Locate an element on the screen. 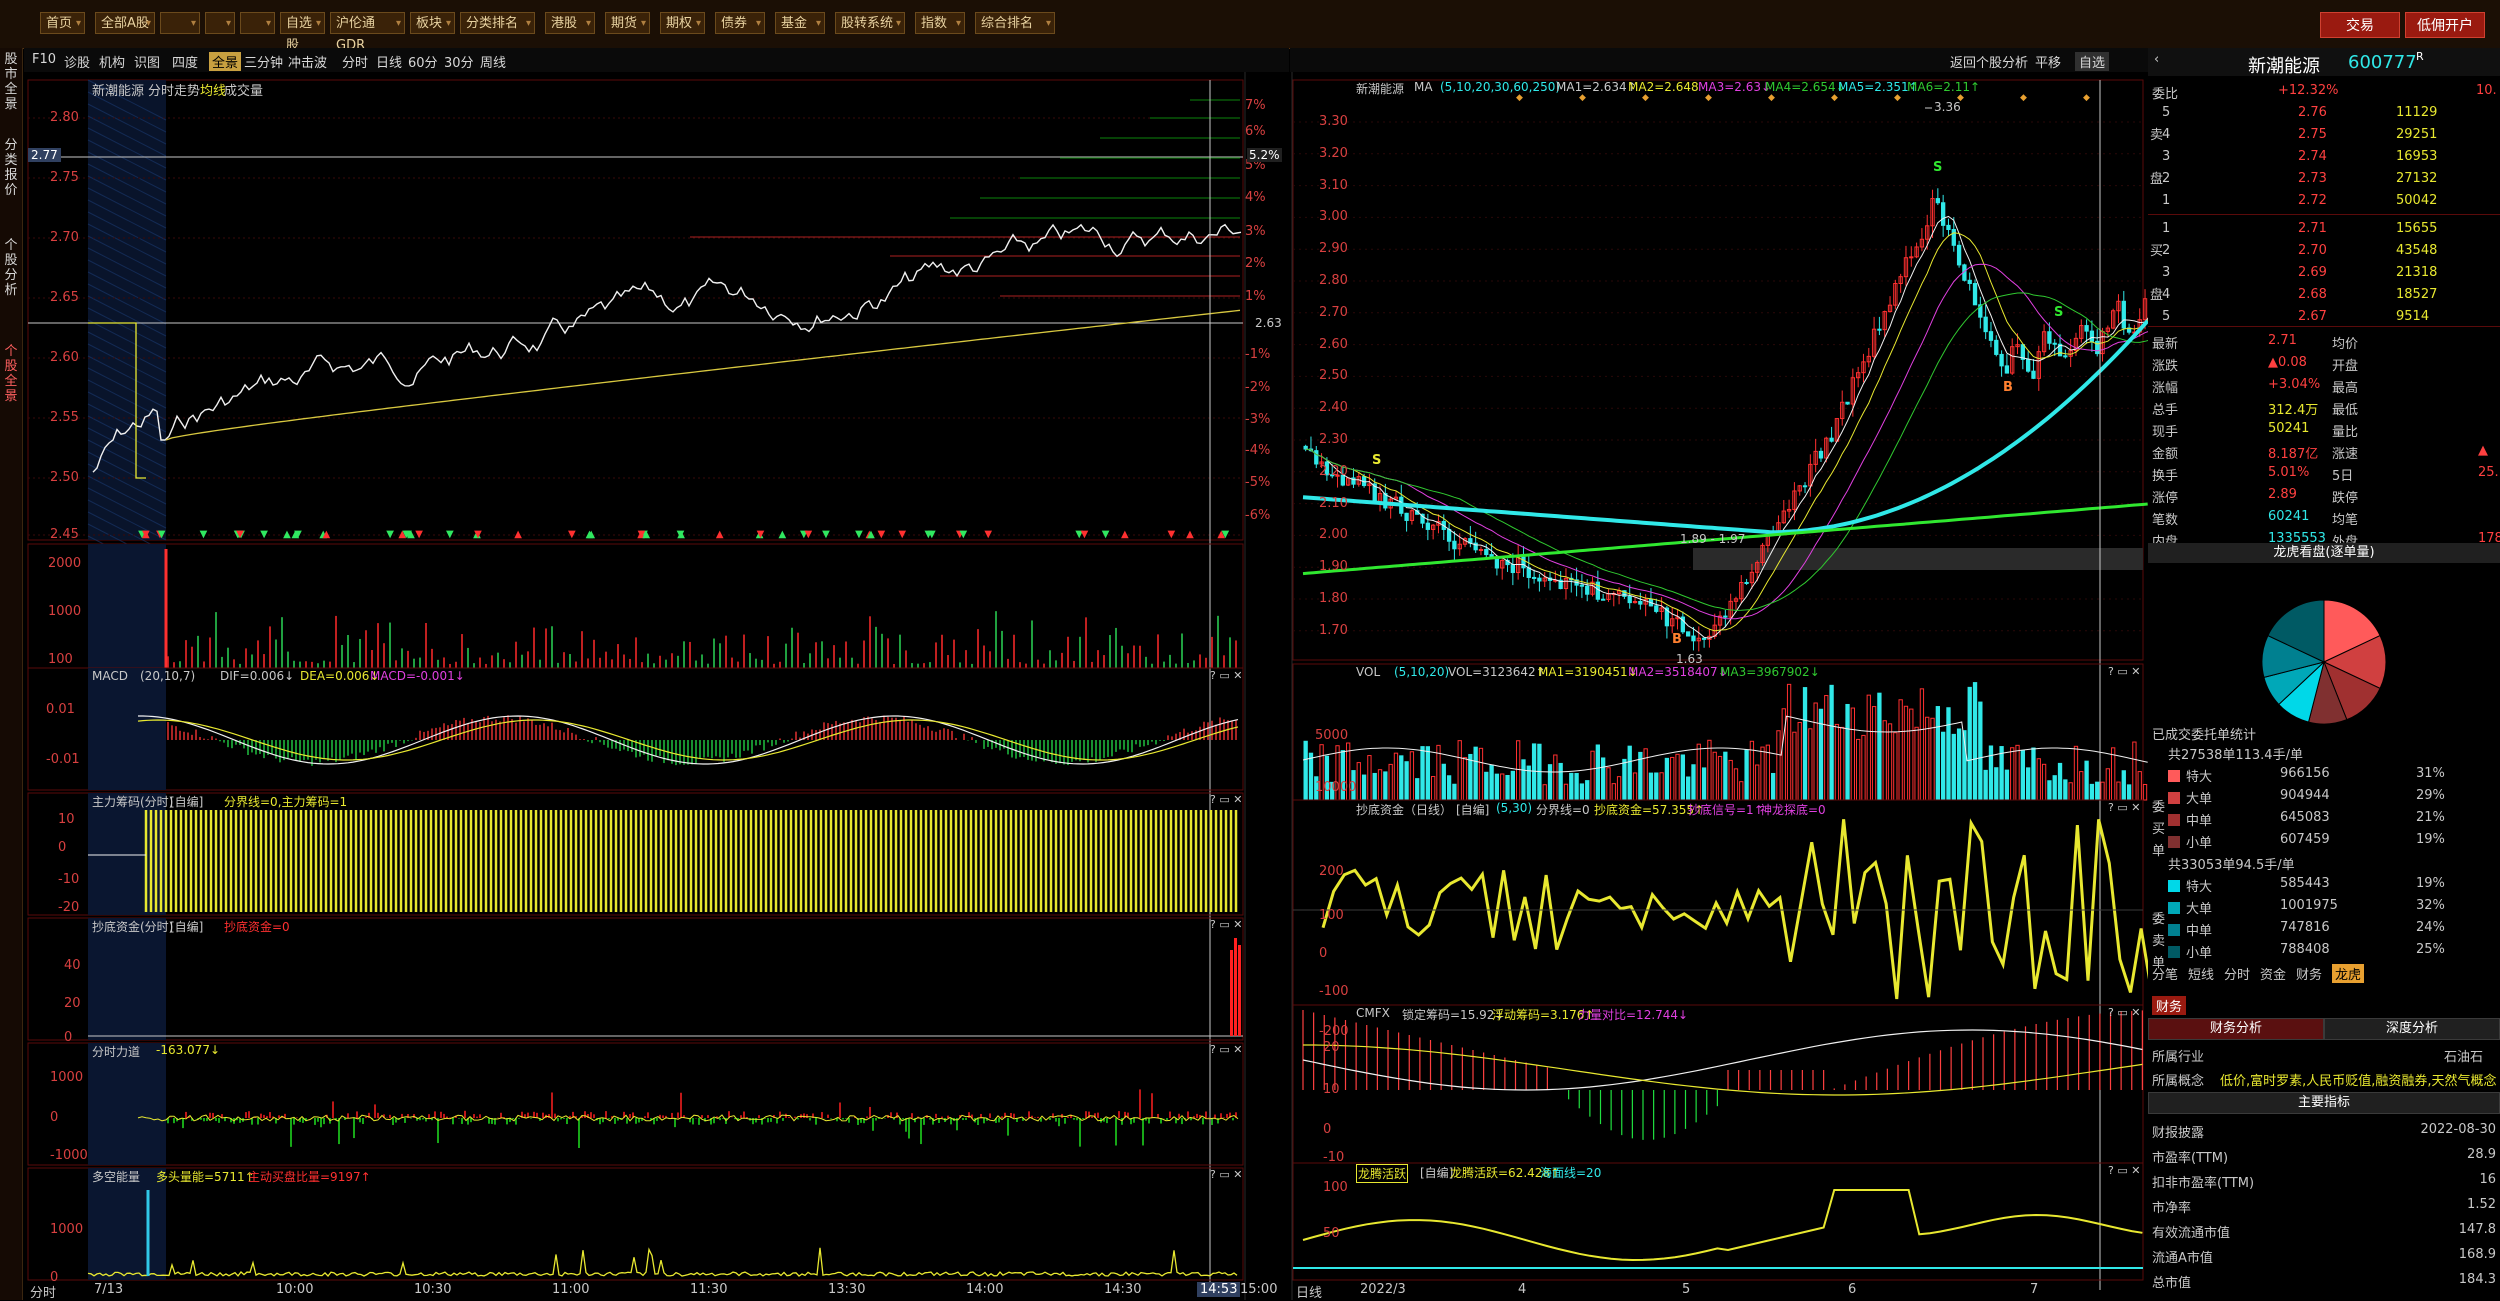 The height and width of the screenshot is (1301, 2500). buy-row: 3 2.69 21318 is located at coordinates (2324, 273).